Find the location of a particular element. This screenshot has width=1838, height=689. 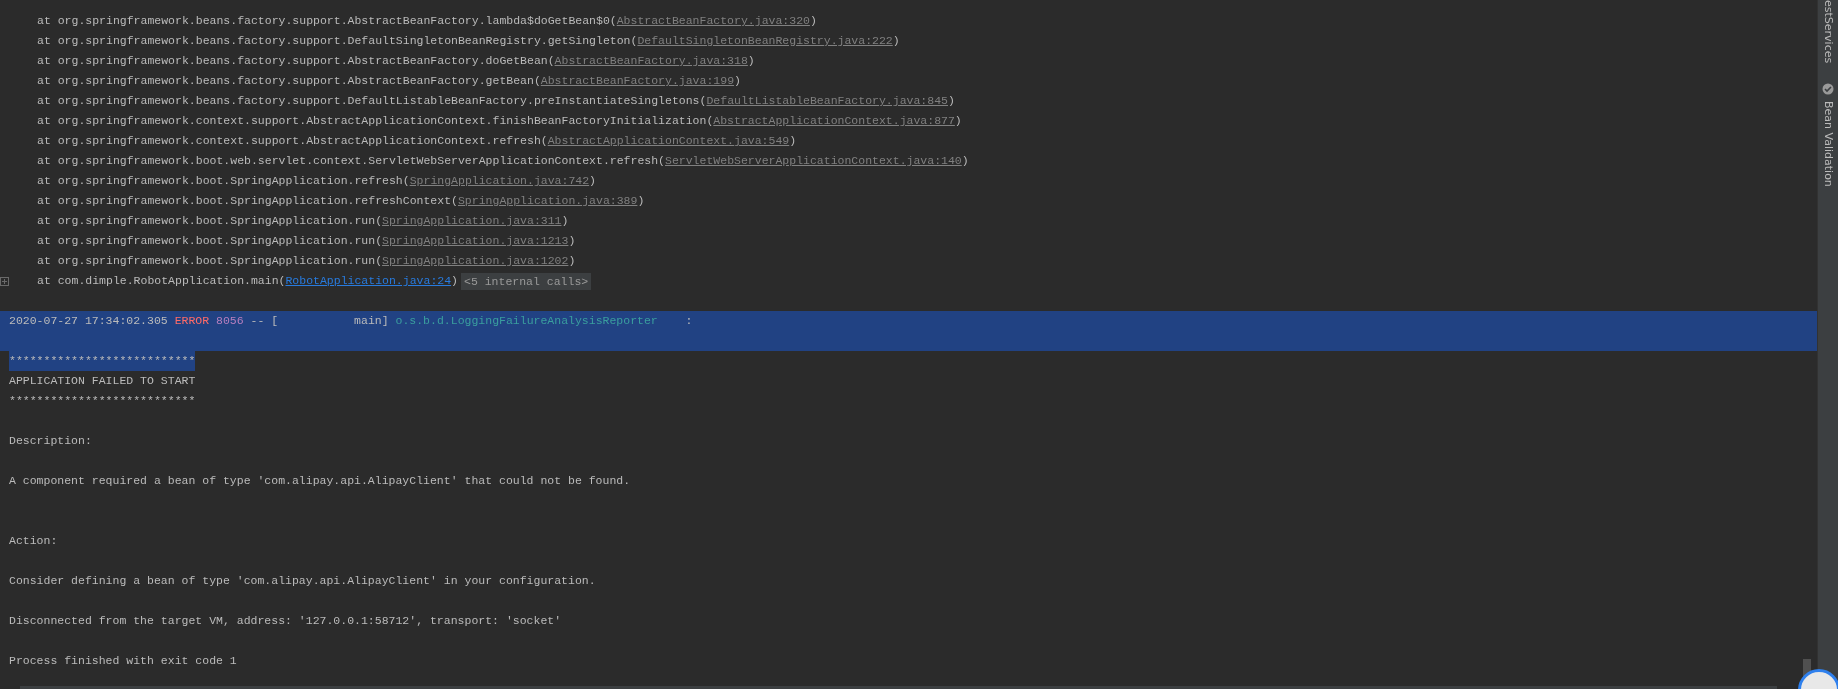

source-link: SpringApplication.java:389 is located at coordinates (547, 201).